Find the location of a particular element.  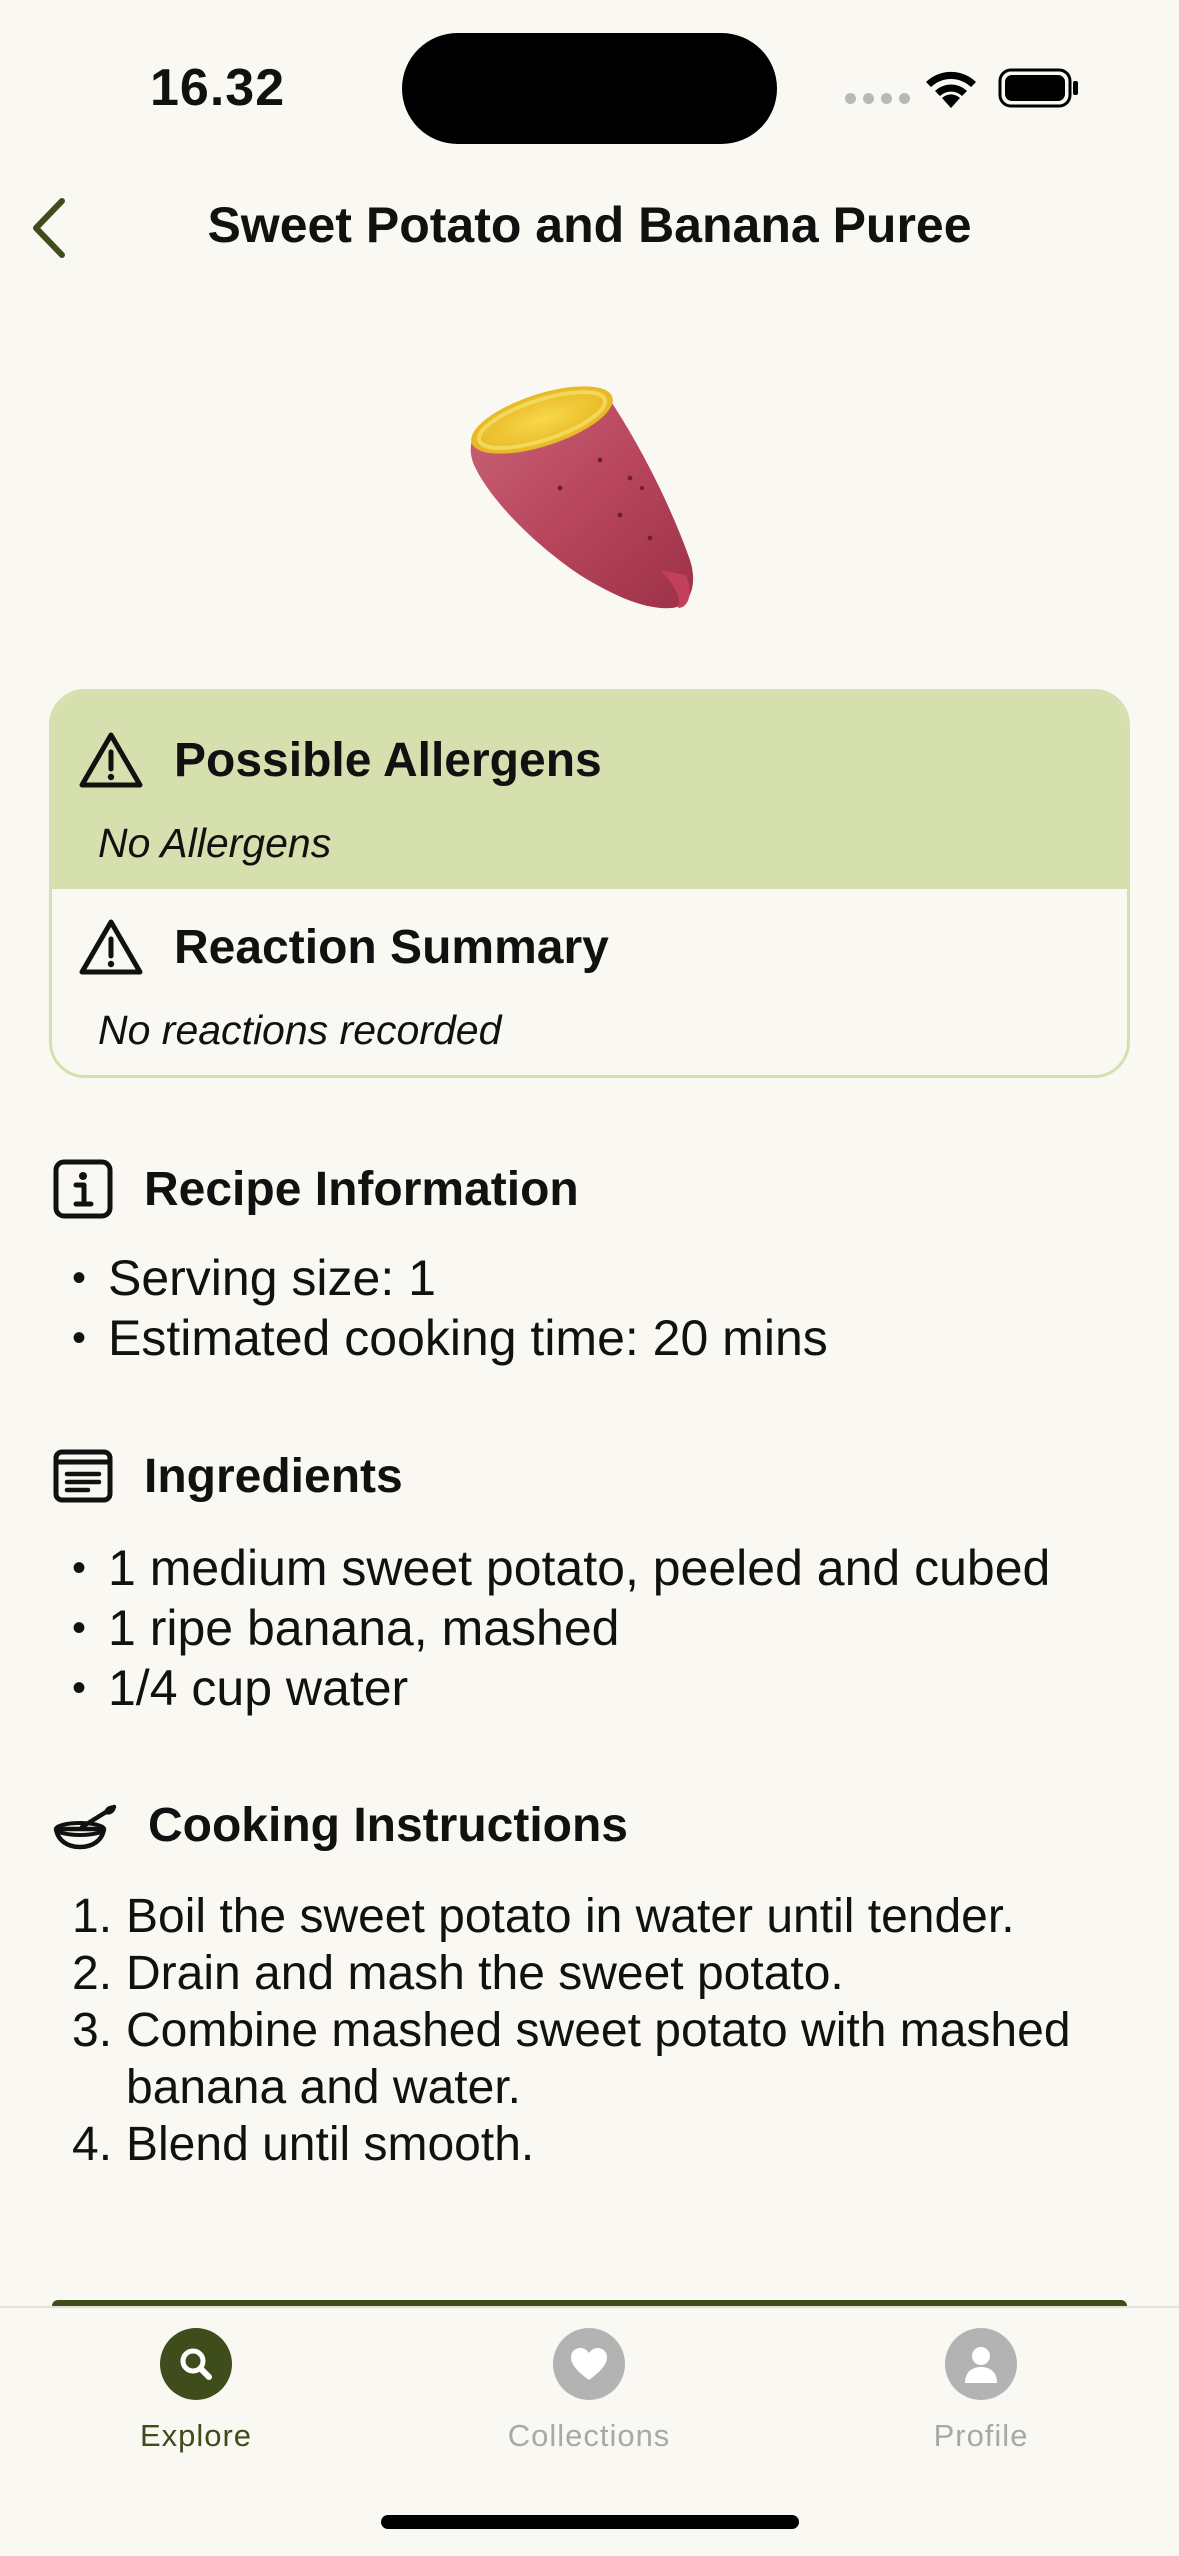

cellular-signal-icon is located at coordinates (877, 98).